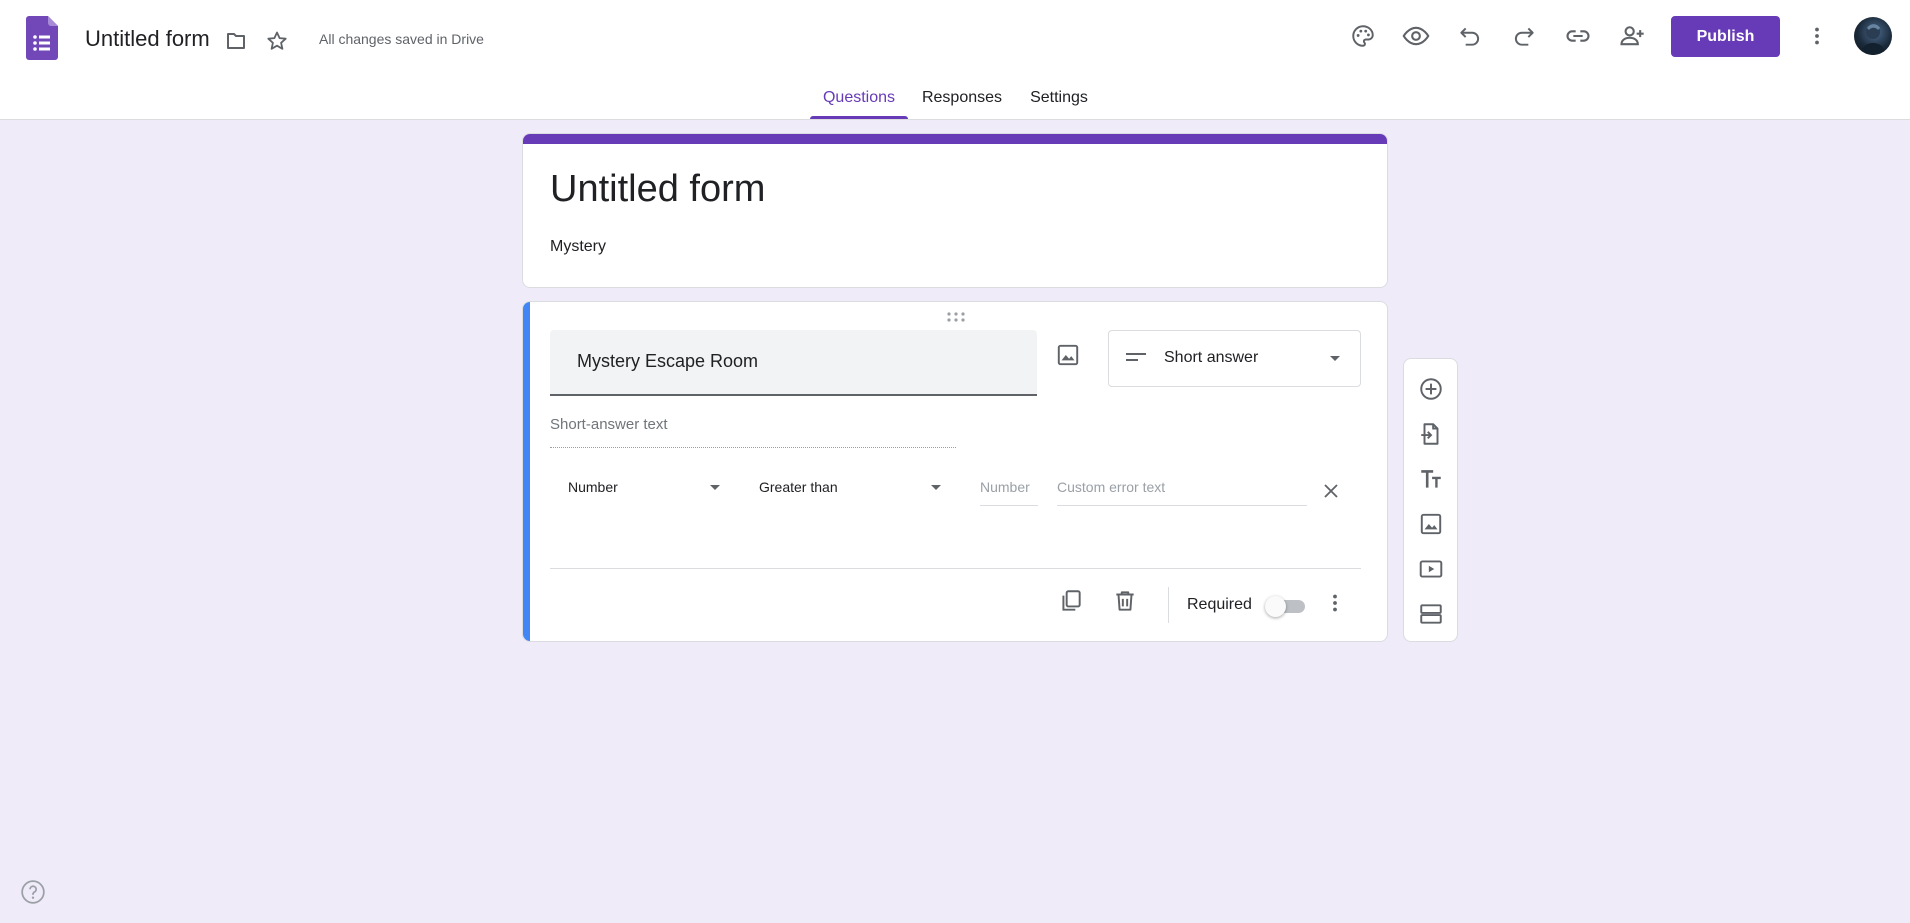 The height and width of the screenshot is (923, 1910). What do you see at coordinates (236, 41) in the screenshot?
I see `folder-icon` at bounding box center [236, 41].